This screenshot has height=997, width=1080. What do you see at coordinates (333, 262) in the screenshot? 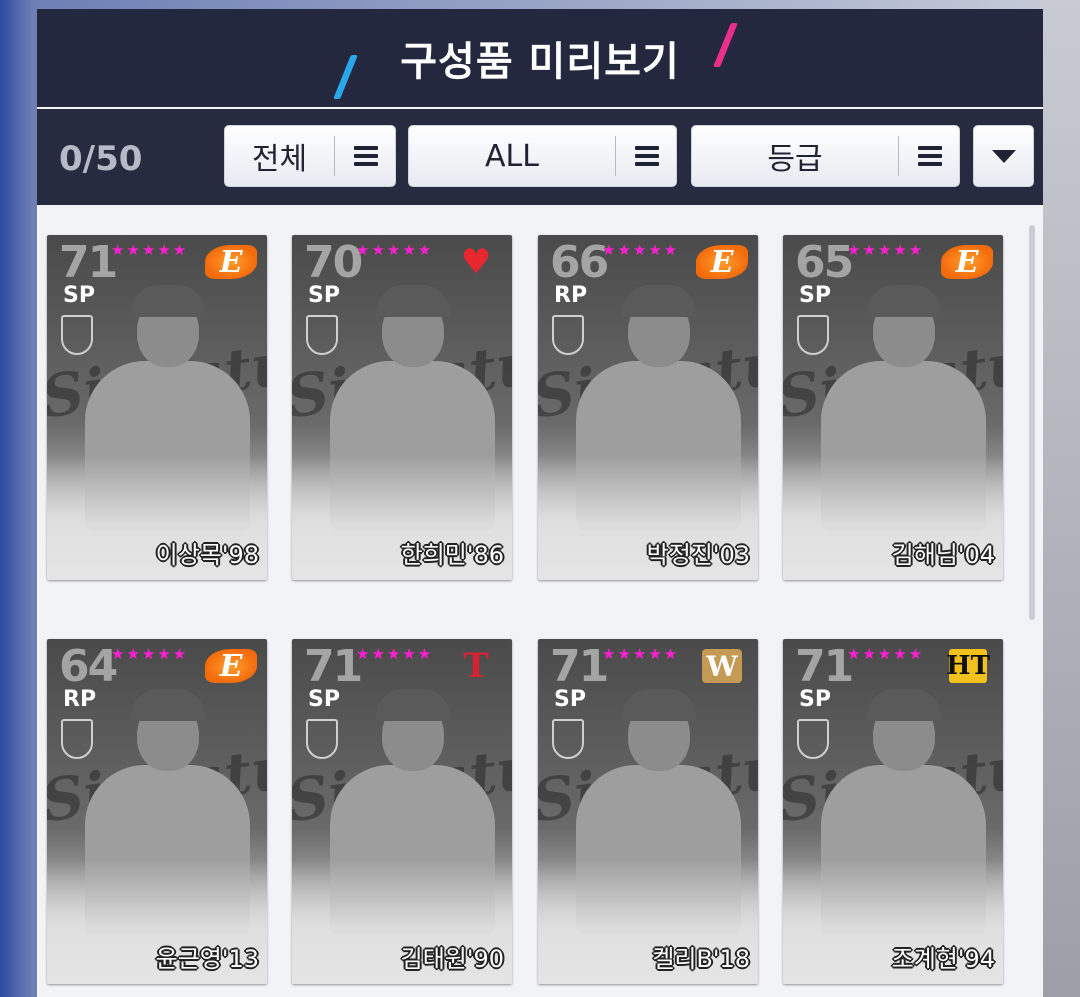
I see `card-overall: 70` at bounding box center [333, 262].